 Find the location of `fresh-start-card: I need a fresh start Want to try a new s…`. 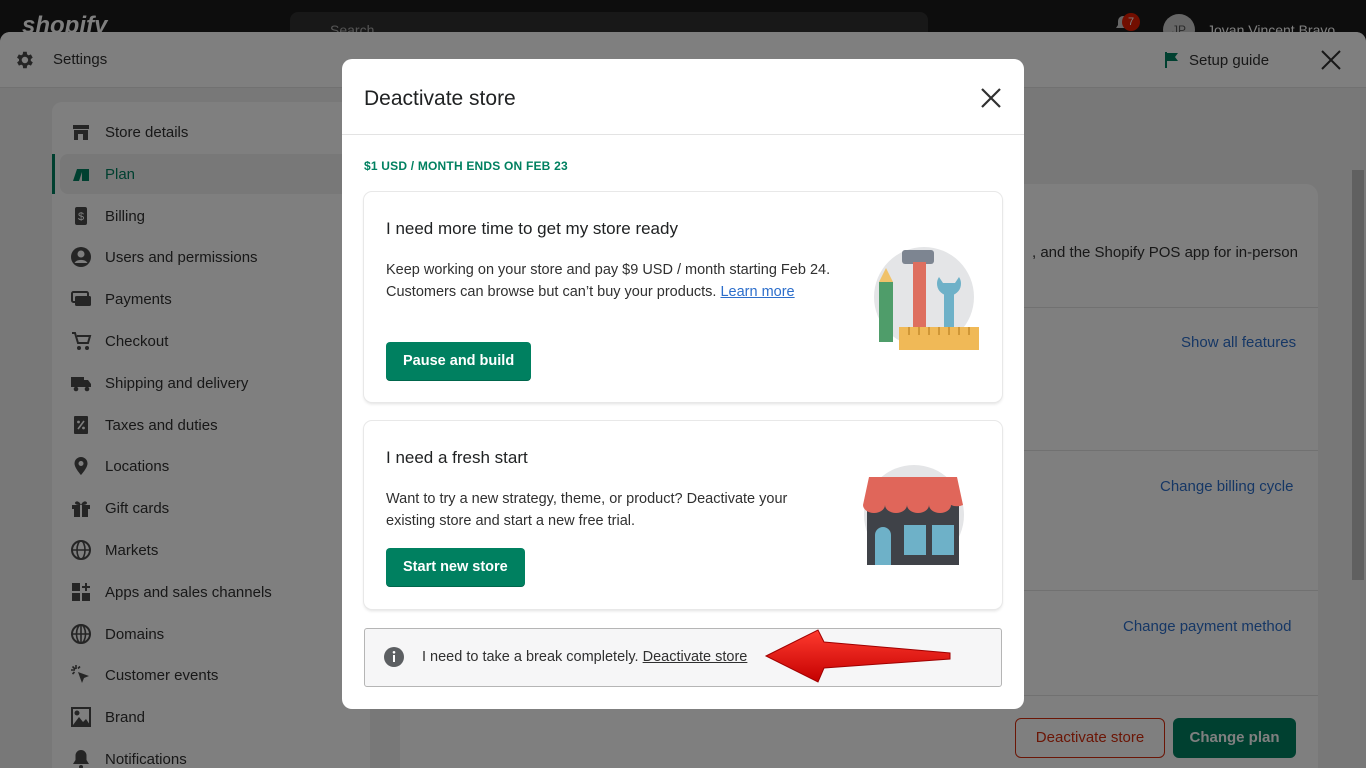

fresh-start-card: I need a fresh start Want to try a new s… is located at coordinates (683, 515).